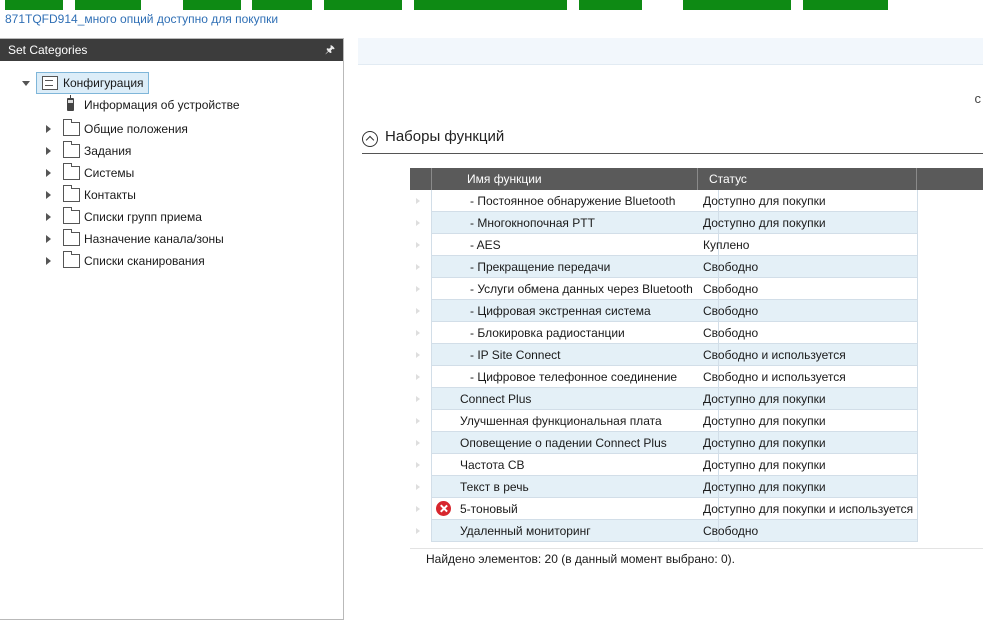 This screenshot has height=620, width=983. What do you see at coordinates (504, 179) in the screenshot?
I see `column-header-name: Имя функции` at bounding box center [504, 179].